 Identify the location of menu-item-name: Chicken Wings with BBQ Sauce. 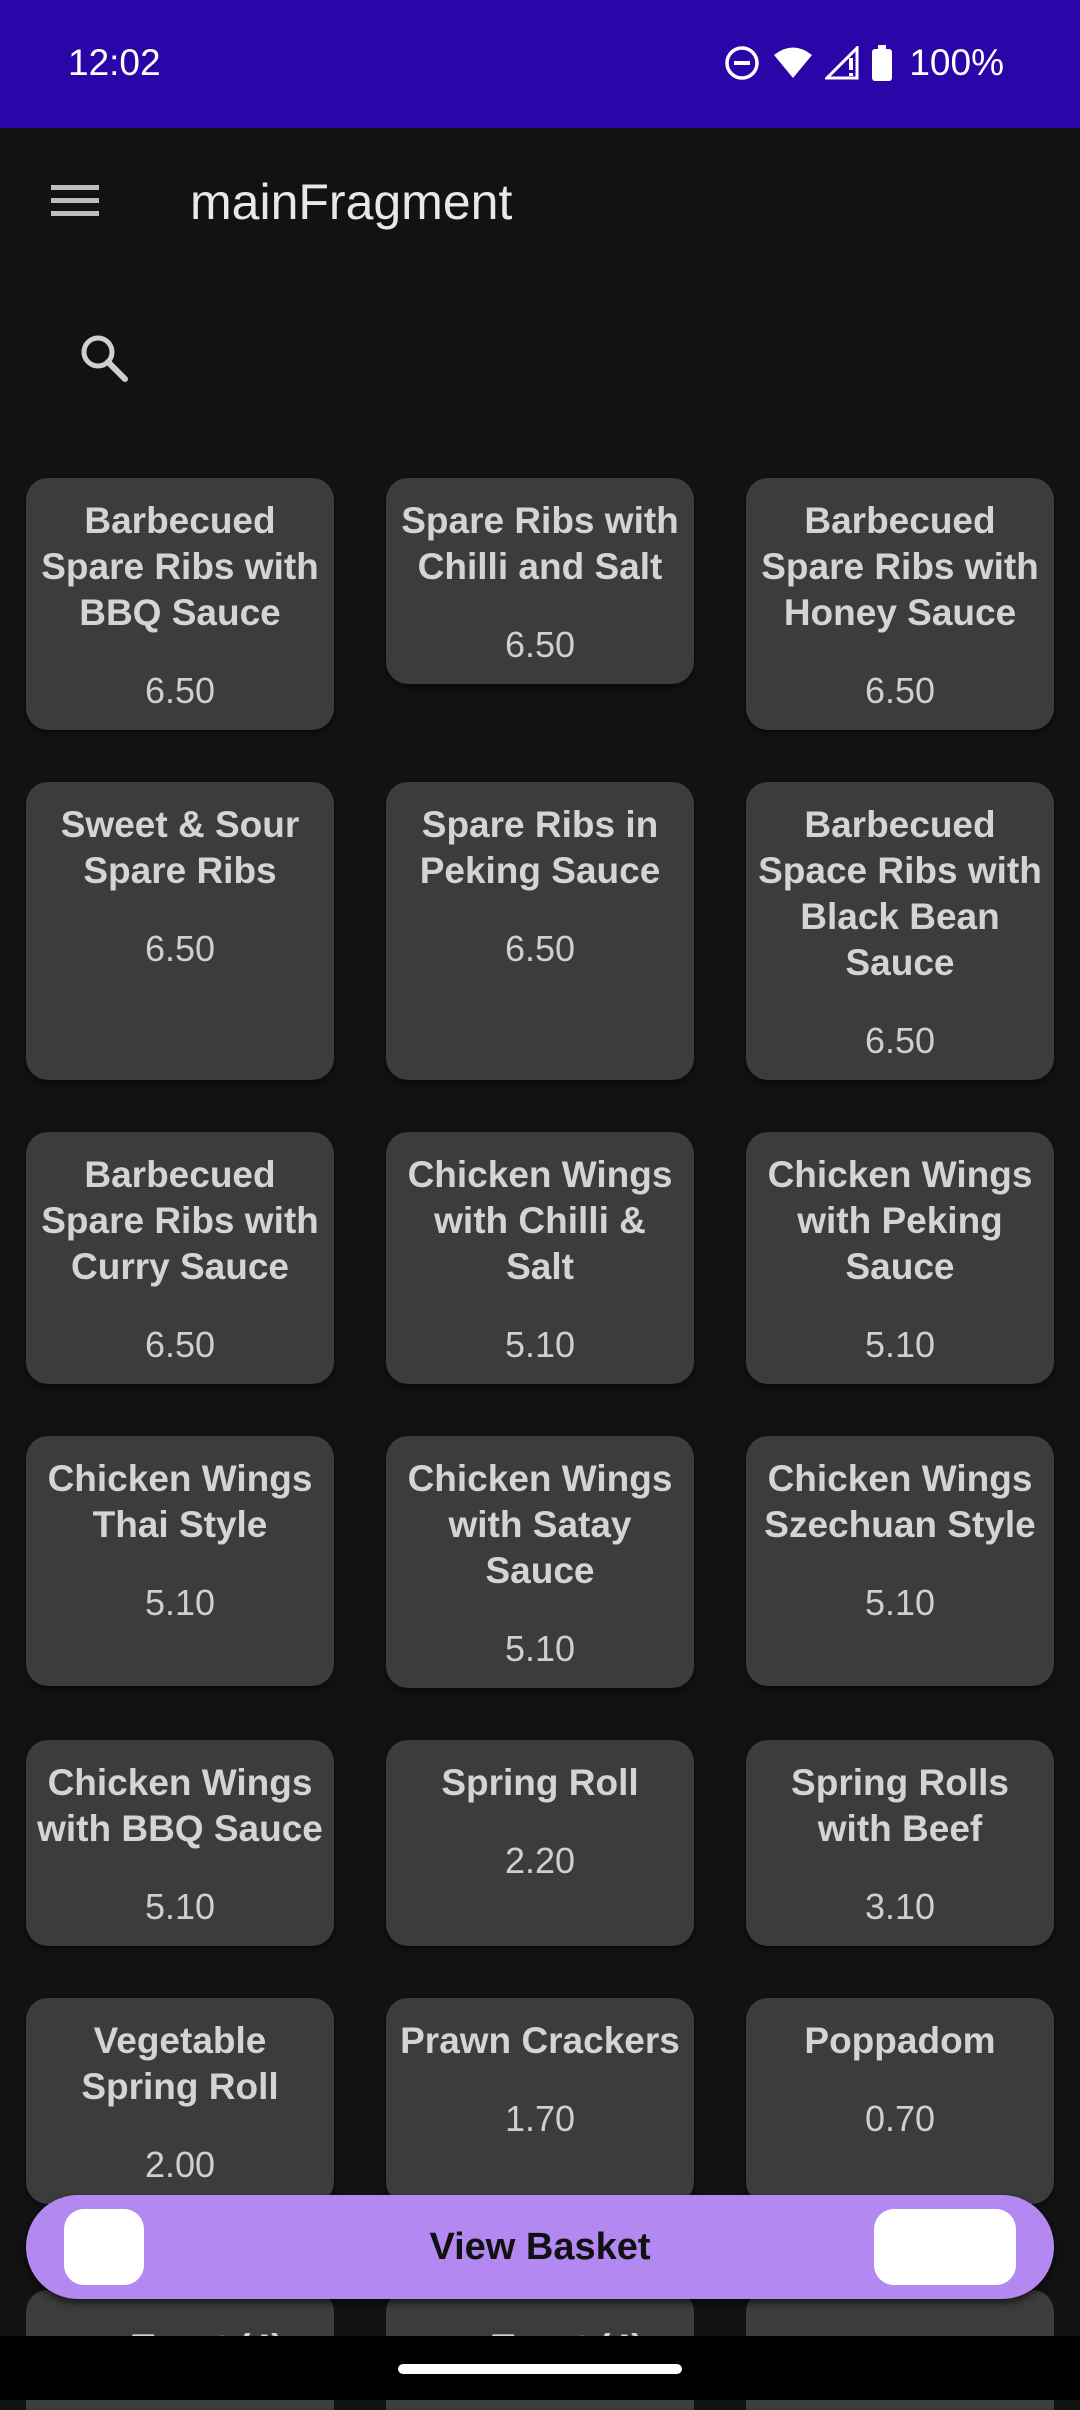
(180, 1805).